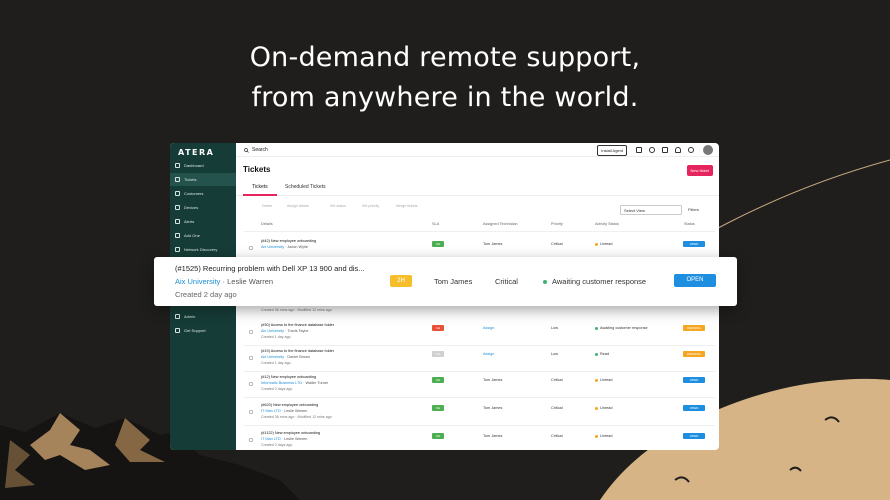 The width and height of the screenshot is (890, 500). I want to click on notes-icon, so click(665, 150).